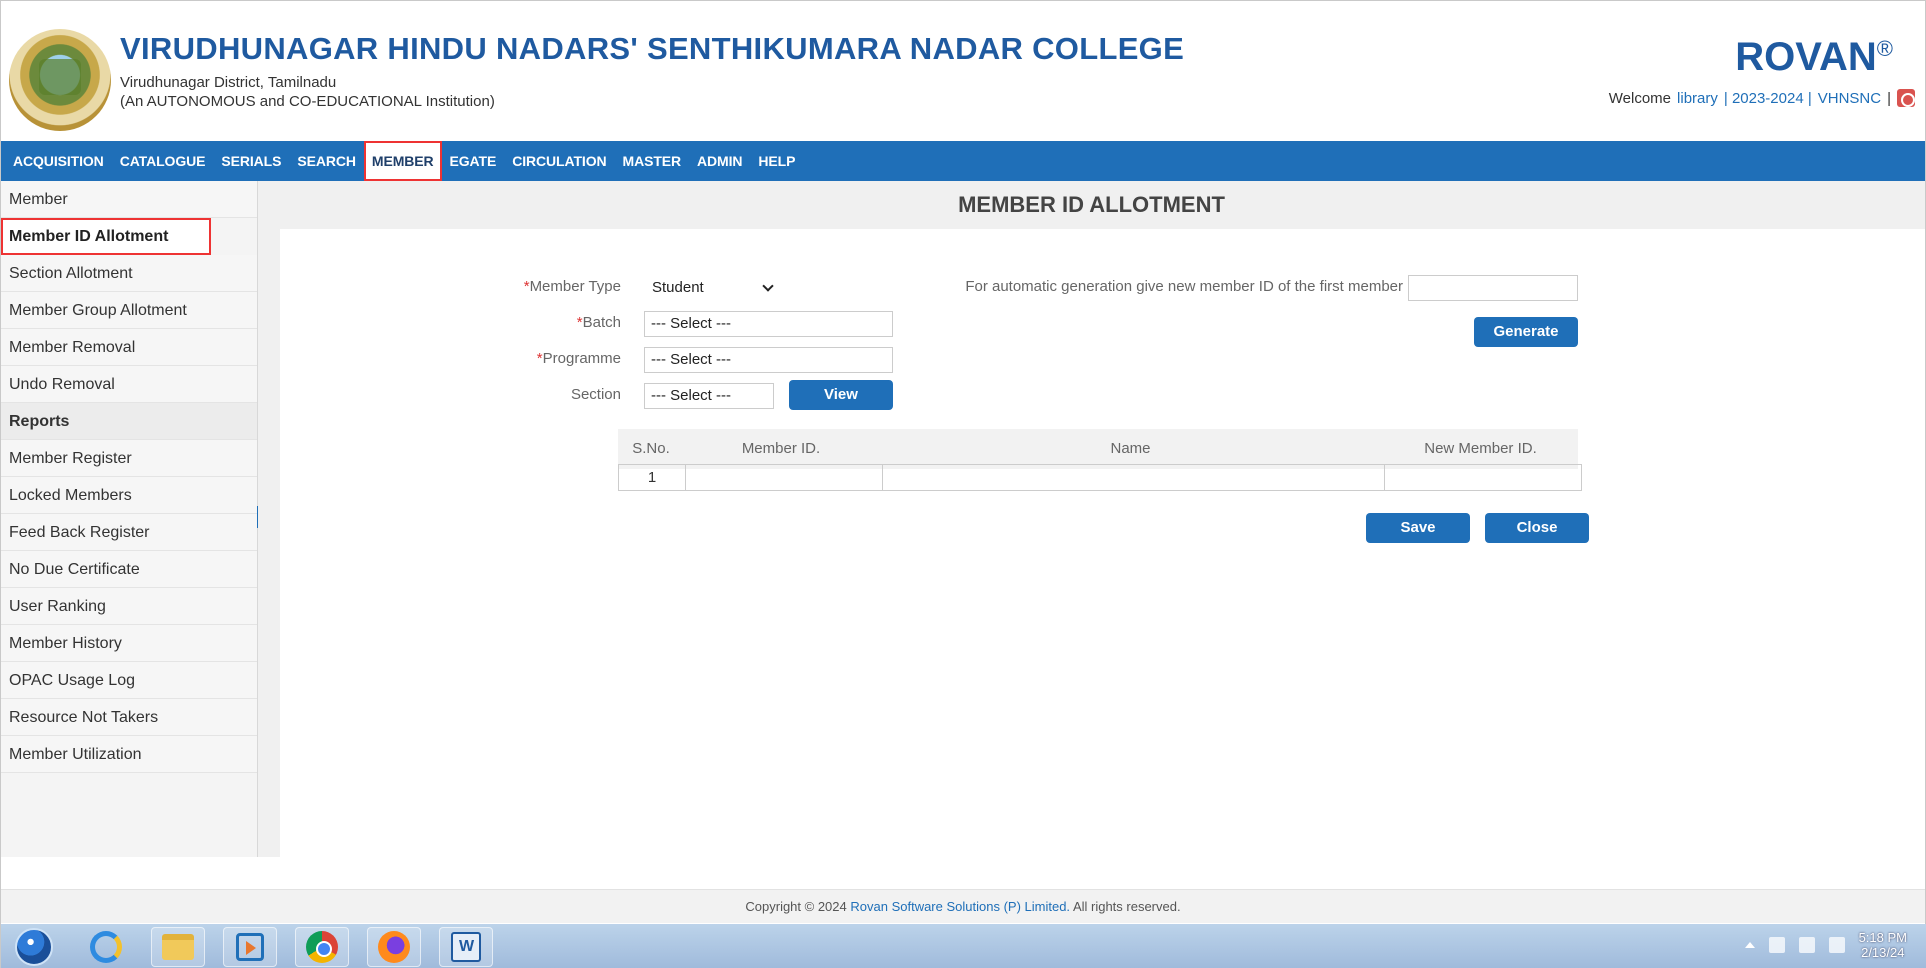  I want to click on network-icon, so click(1806, 945).